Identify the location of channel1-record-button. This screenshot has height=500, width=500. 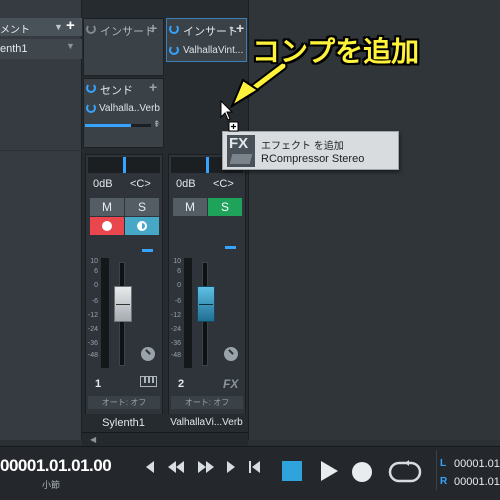
(107, 226).